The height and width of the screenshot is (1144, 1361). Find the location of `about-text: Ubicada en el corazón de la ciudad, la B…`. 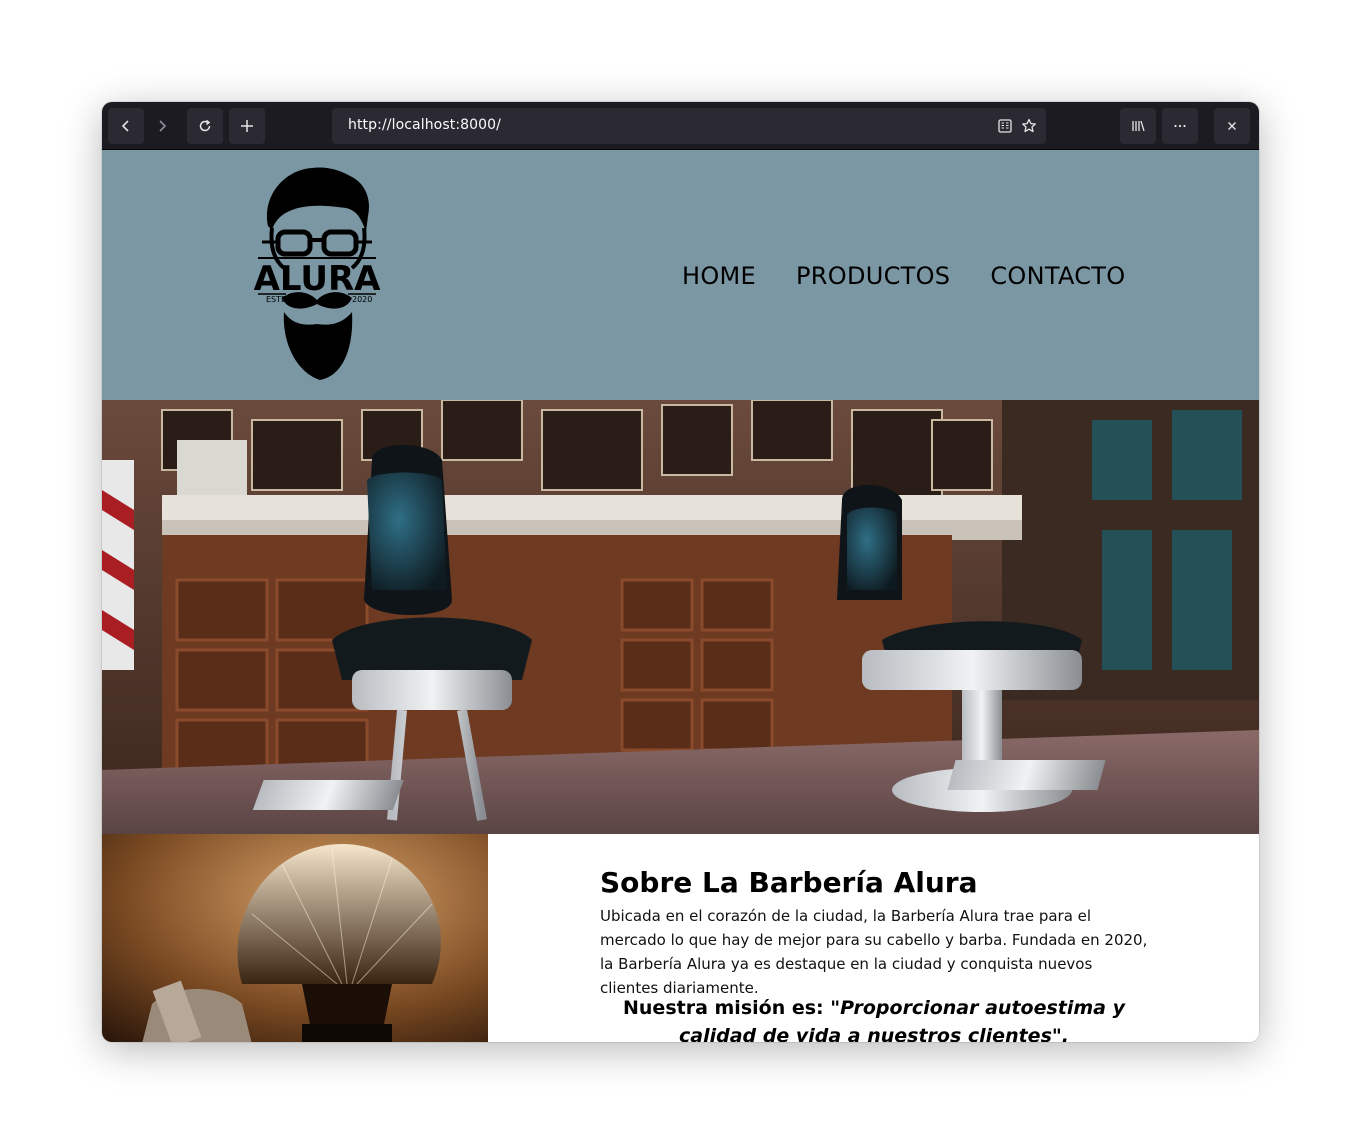

about-text: Ubicada en el corazón de la ciudad, la B… is located at coordinates (874, 952).